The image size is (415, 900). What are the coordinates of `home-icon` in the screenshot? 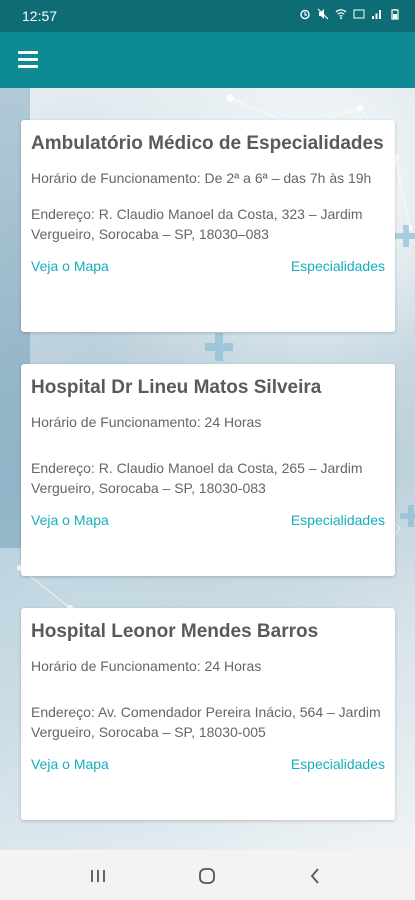 It's located at (207, 876).